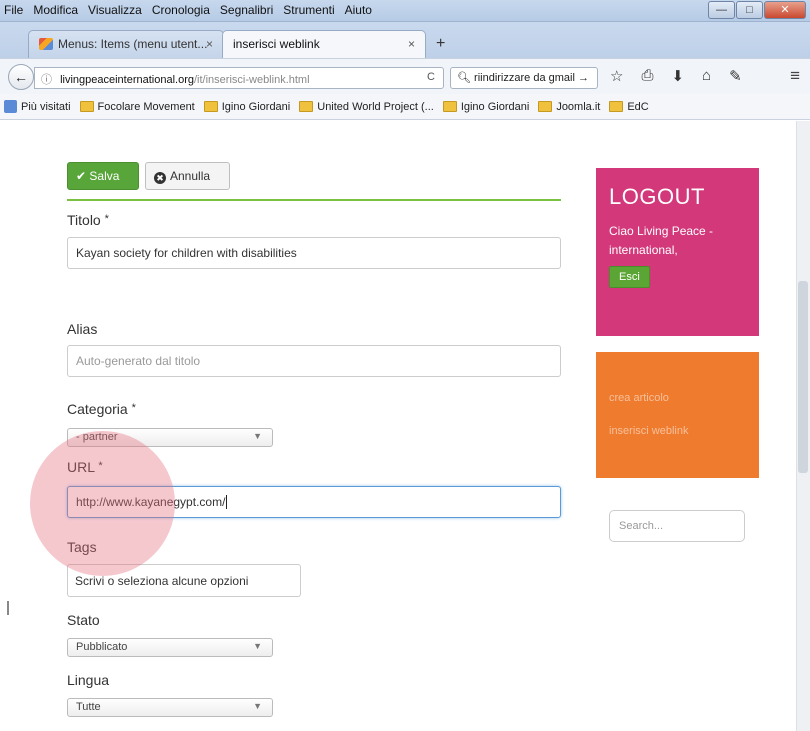 The width and height of the screenshot is (810, 731). I want to click on bookmark-joomla: Joomla.it, so click(569, 107).